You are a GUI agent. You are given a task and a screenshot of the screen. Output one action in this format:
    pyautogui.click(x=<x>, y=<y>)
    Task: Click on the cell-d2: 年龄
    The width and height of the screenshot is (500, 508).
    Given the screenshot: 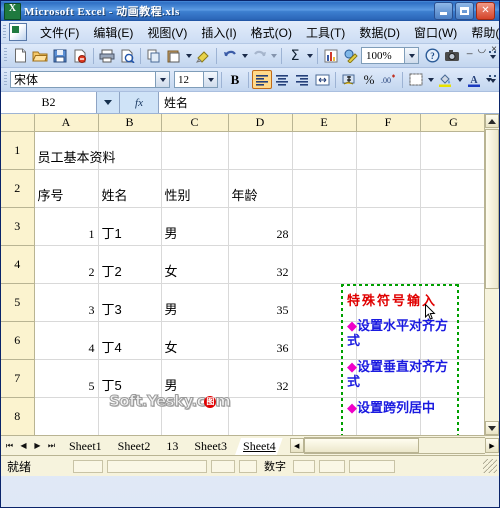 What is the action you would take?
    pyautogui.click(x=260, y=188)
    